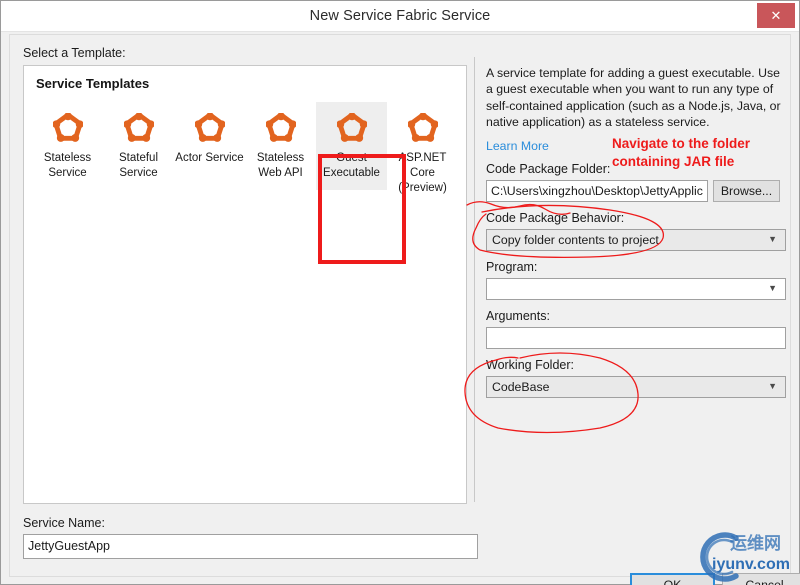  What do you see at coordinates (548, 169) in the screenshot?
I see `code-package-folder-label: Code Package Folder:` at bounding box center [548, 169].